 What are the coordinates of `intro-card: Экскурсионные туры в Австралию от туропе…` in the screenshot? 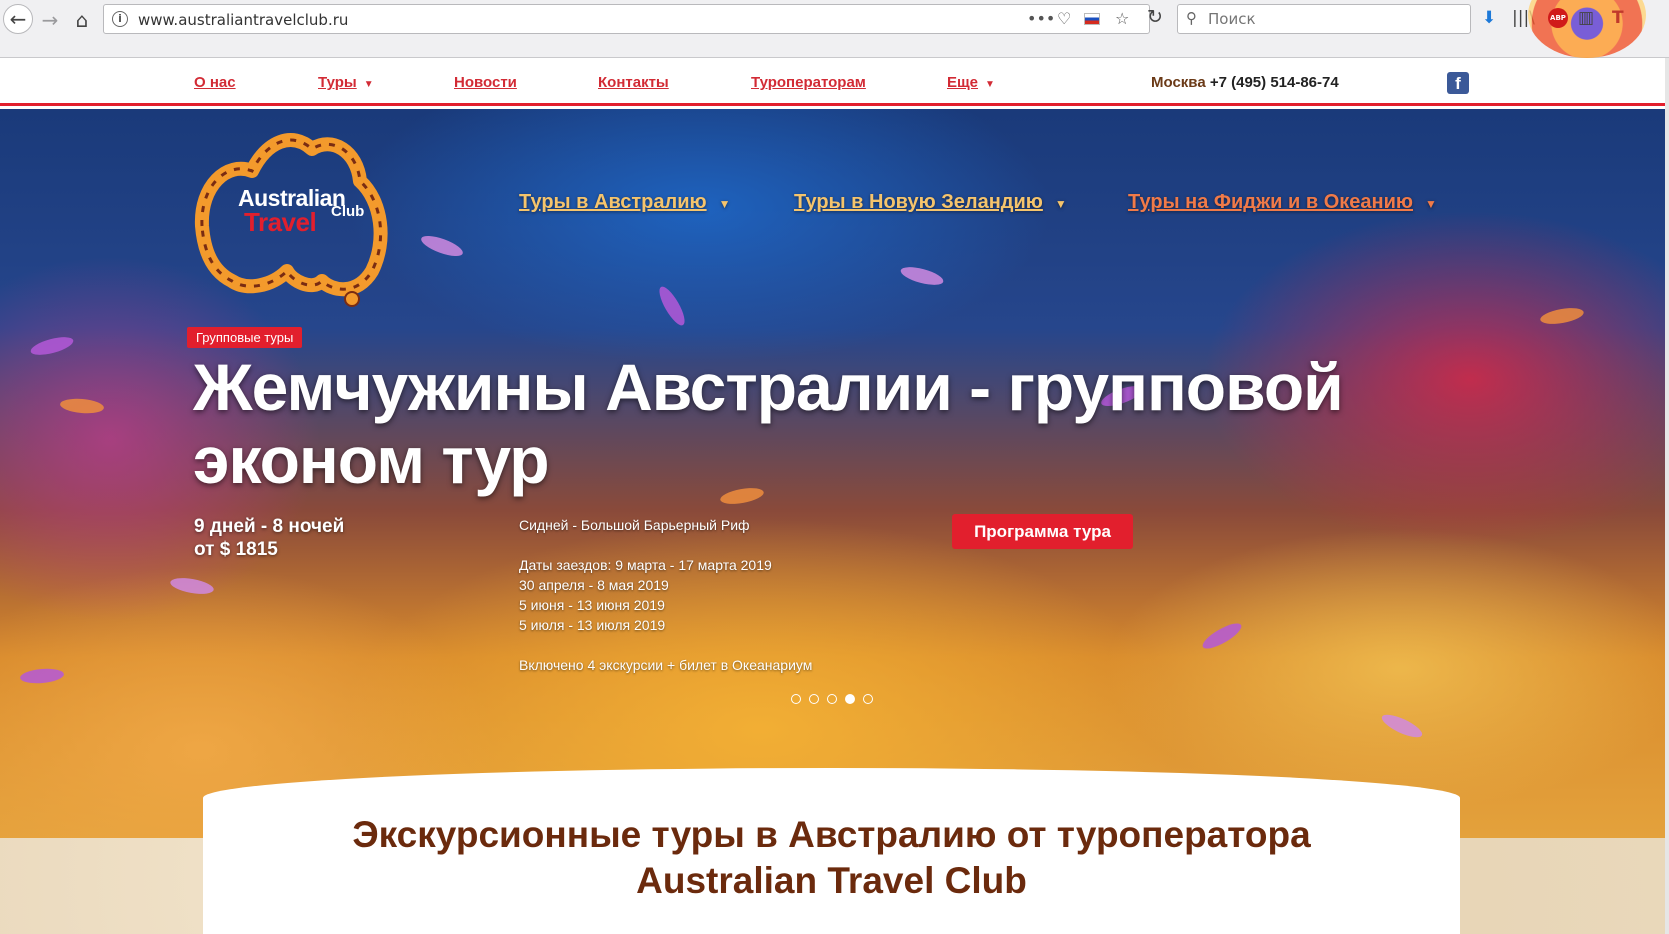 It's located at (831, 851).